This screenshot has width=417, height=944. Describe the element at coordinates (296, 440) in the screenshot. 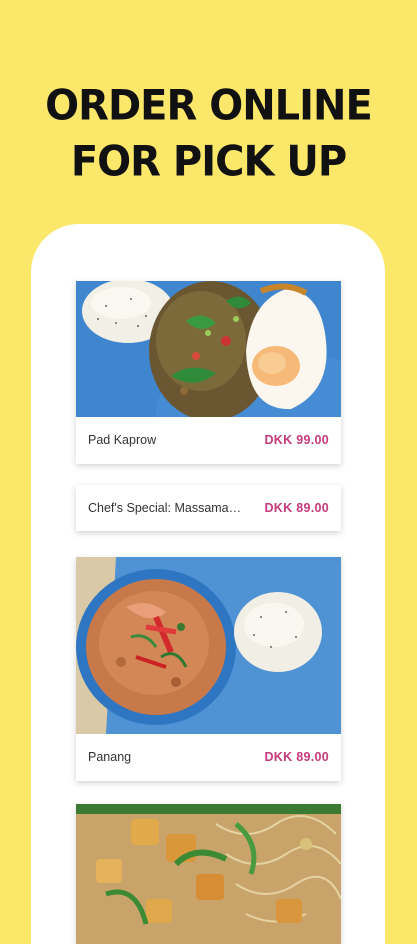

I see `menu-item-price: DKK 99.00` at that location.